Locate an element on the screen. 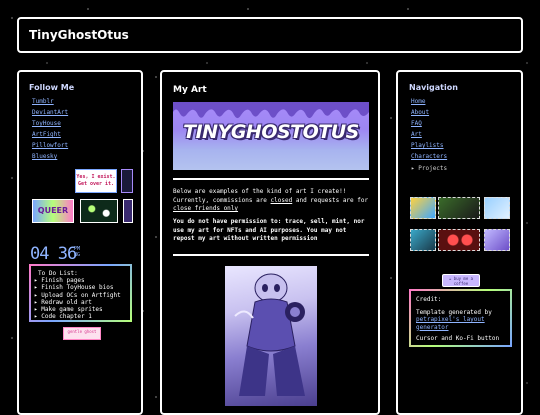 This screenshot has height=415, width=540. site-header: TinyGhostOtus is located at coordinates (270, 35).